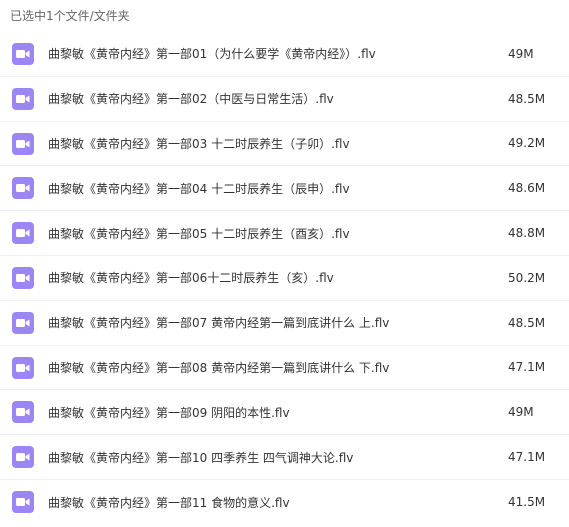 The image size is (569, 527). Describe the element at coordinates (527, 233) in the screenshot. I see `file-size: 48.8M` at that location.